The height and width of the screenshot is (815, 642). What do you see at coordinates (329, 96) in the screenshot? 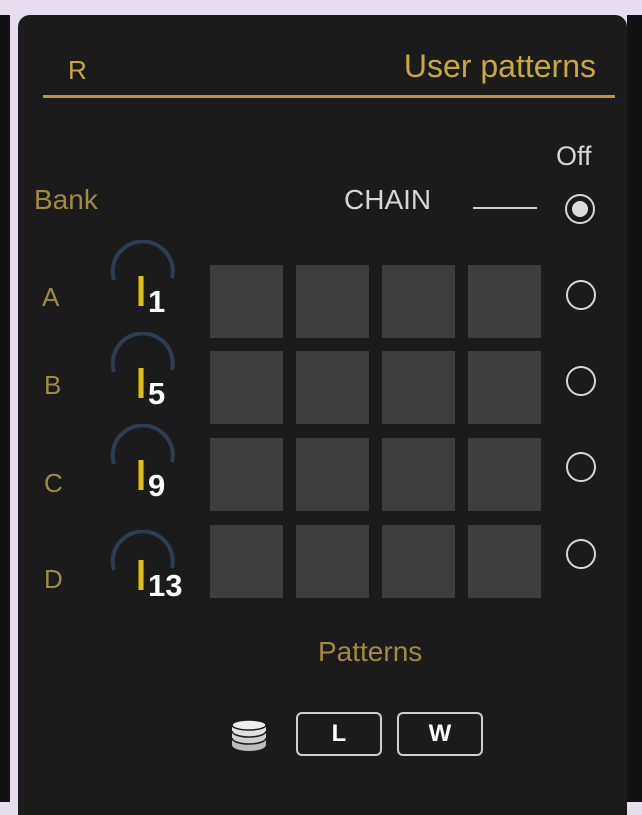
I see `header-divider` at bounding box center [329, 96].